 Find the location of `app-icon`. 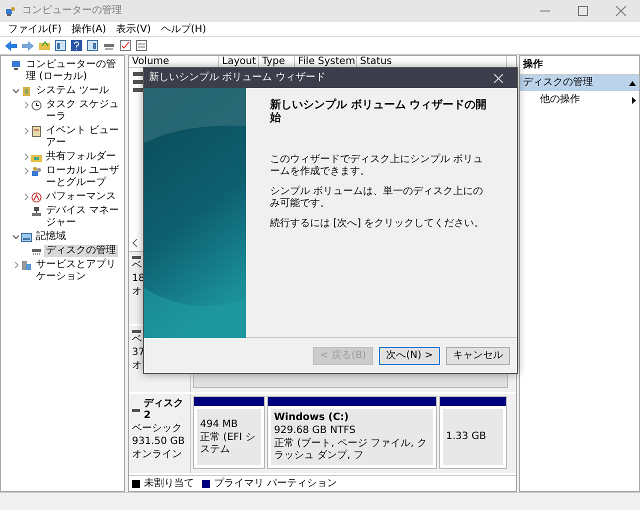

app-icon is located at coordinates (10, 11).